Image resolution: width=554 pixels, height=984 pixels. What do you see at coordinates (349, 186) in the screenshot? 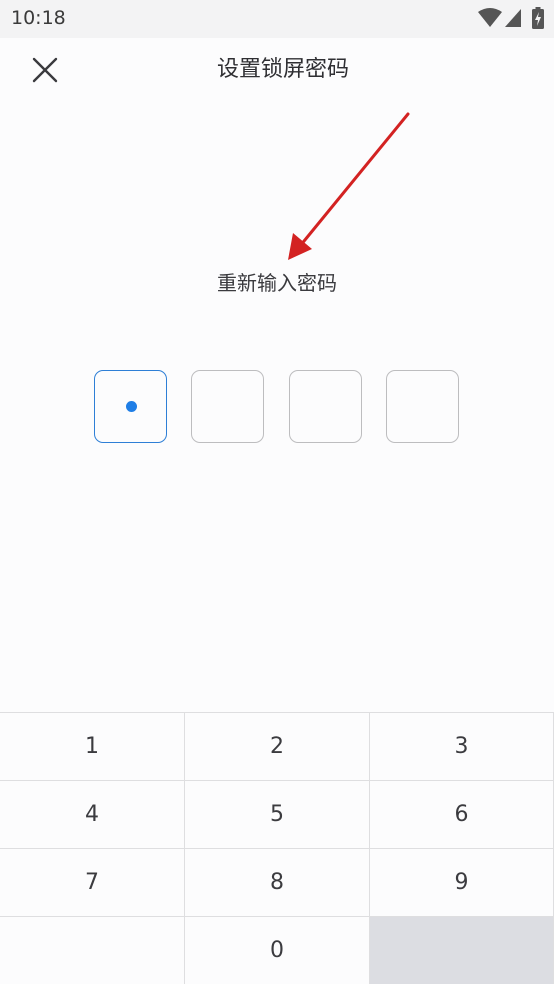
I see `annotation-arrow` at bounding box center [349, 186].